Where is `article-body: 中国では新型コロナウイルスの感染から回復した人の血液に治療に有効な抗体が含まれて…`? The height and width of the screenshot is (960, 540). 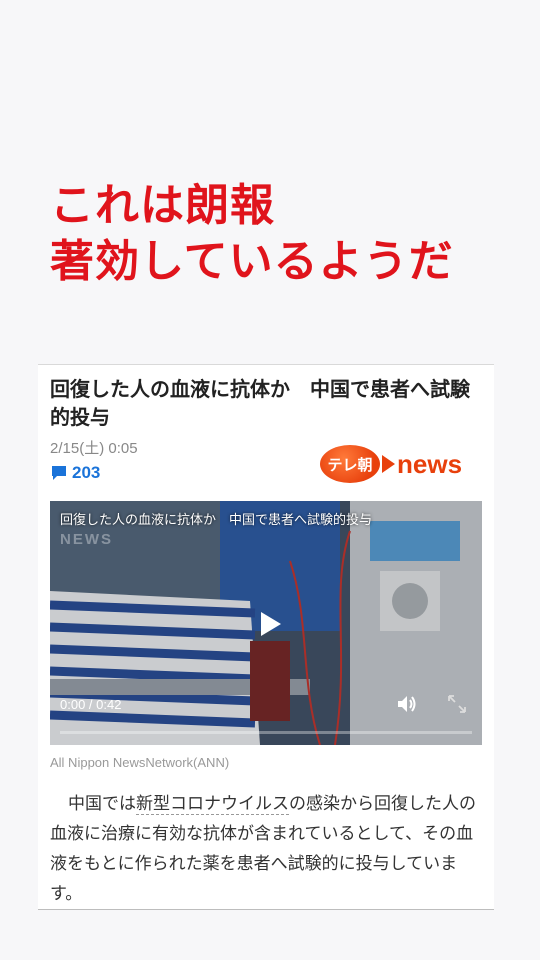 article-body: 中国では新型コロナウイルスの感染から回復した人の血液に治療に有効な抗体が含まれて… is located at coordinates (268, 849).